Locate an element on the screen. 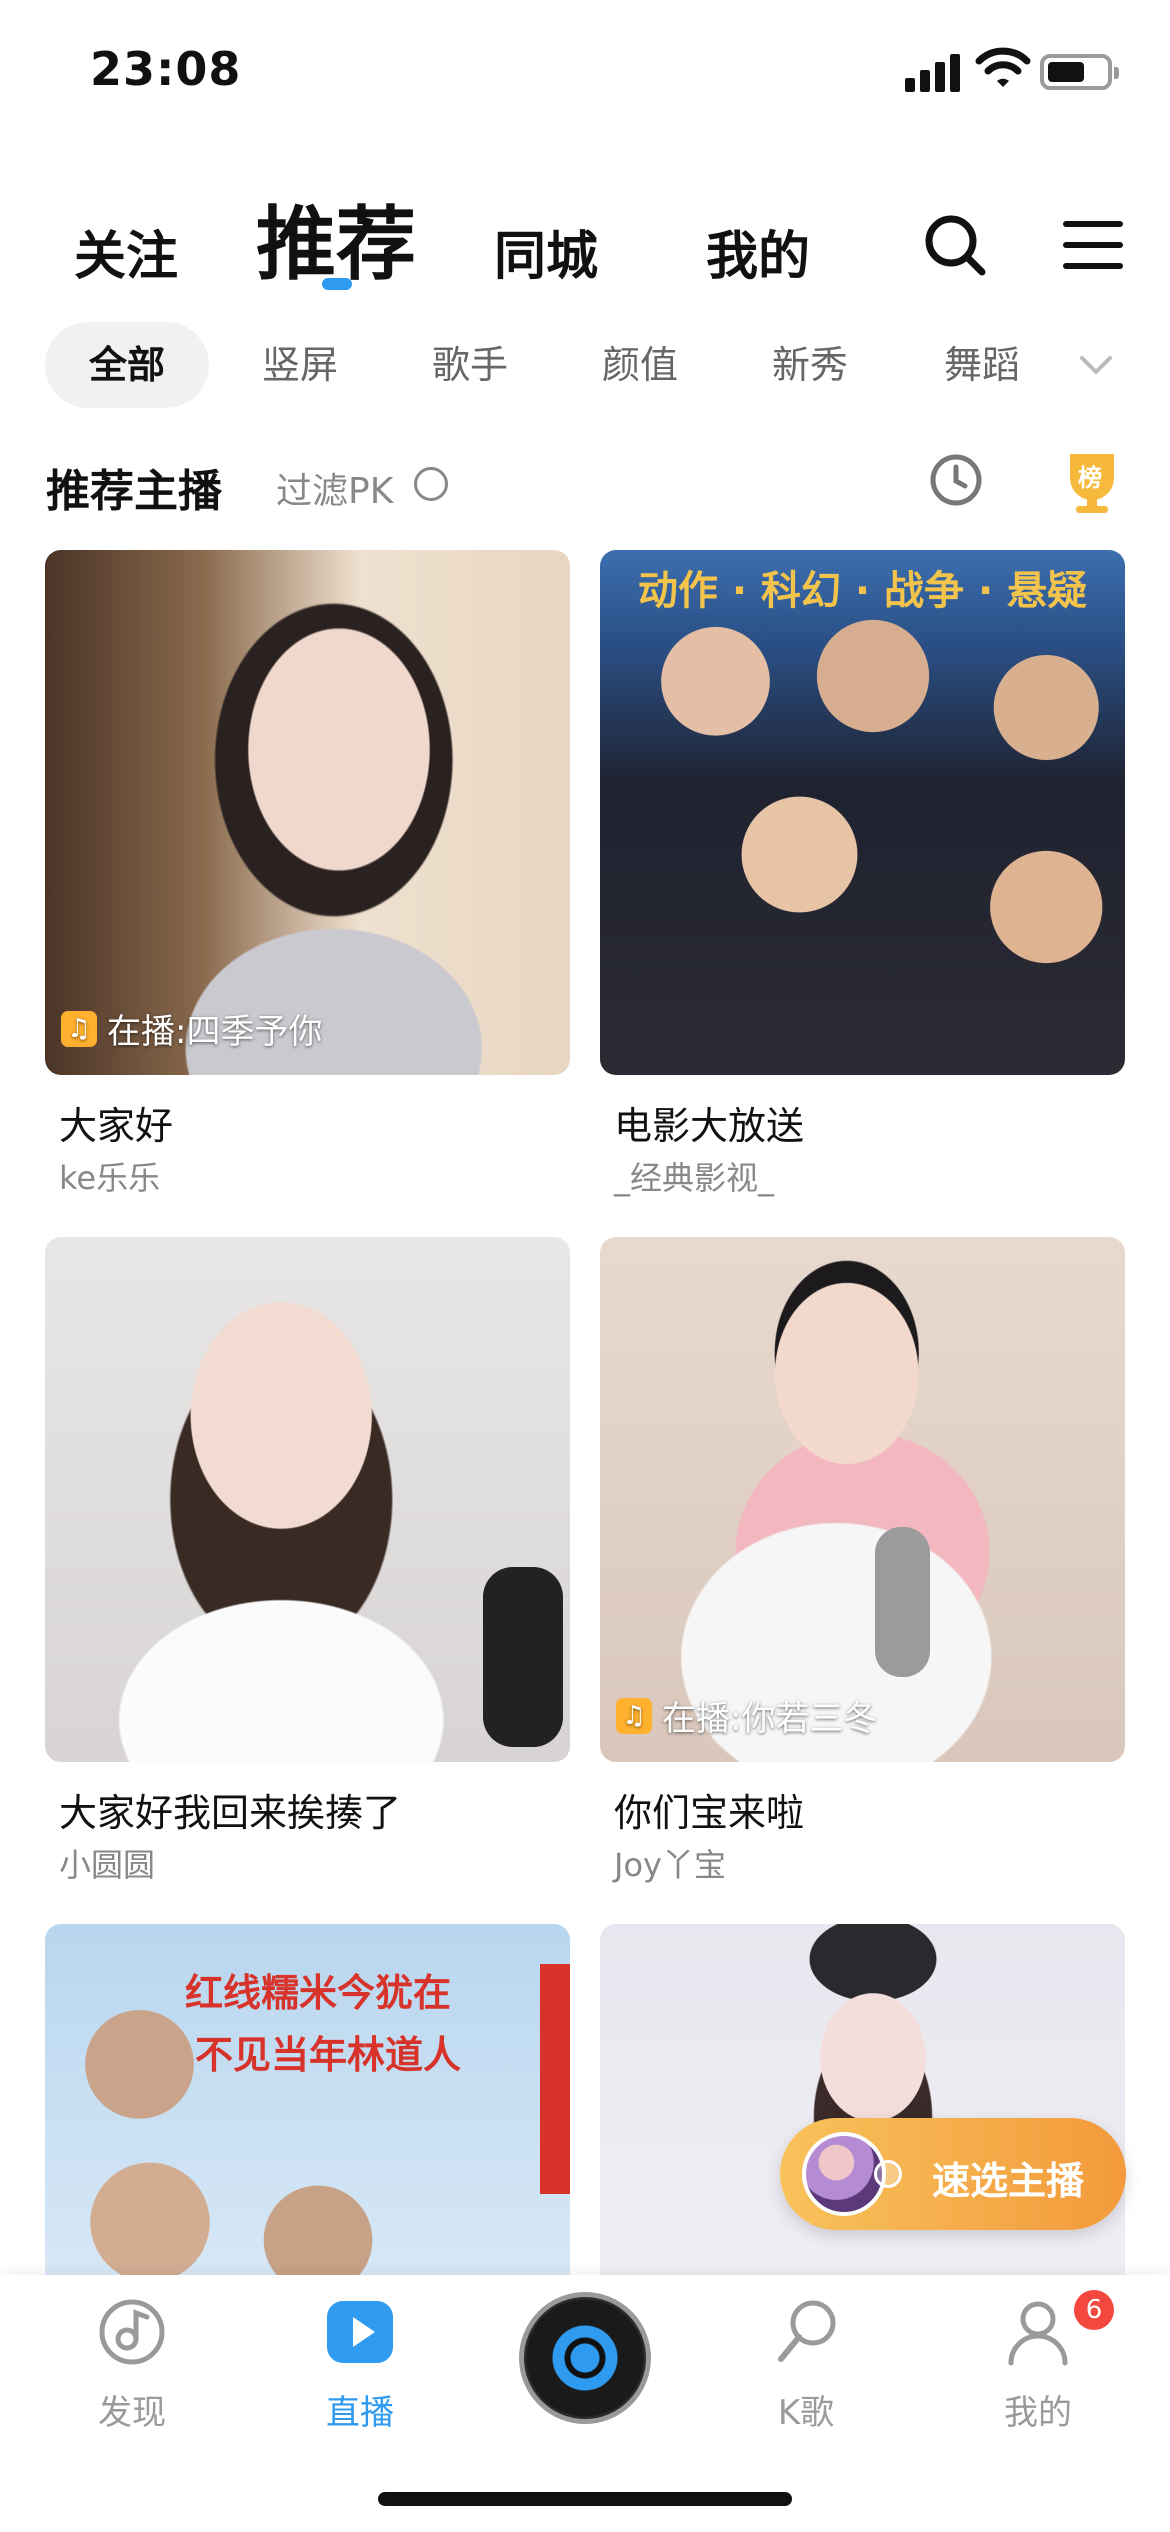 The height and width of the screenshot is (2532, 1170). category-bar: 全部 竖屏 歌手 颜值 新秀 舞蹈 is located at coordinates (585, 365).